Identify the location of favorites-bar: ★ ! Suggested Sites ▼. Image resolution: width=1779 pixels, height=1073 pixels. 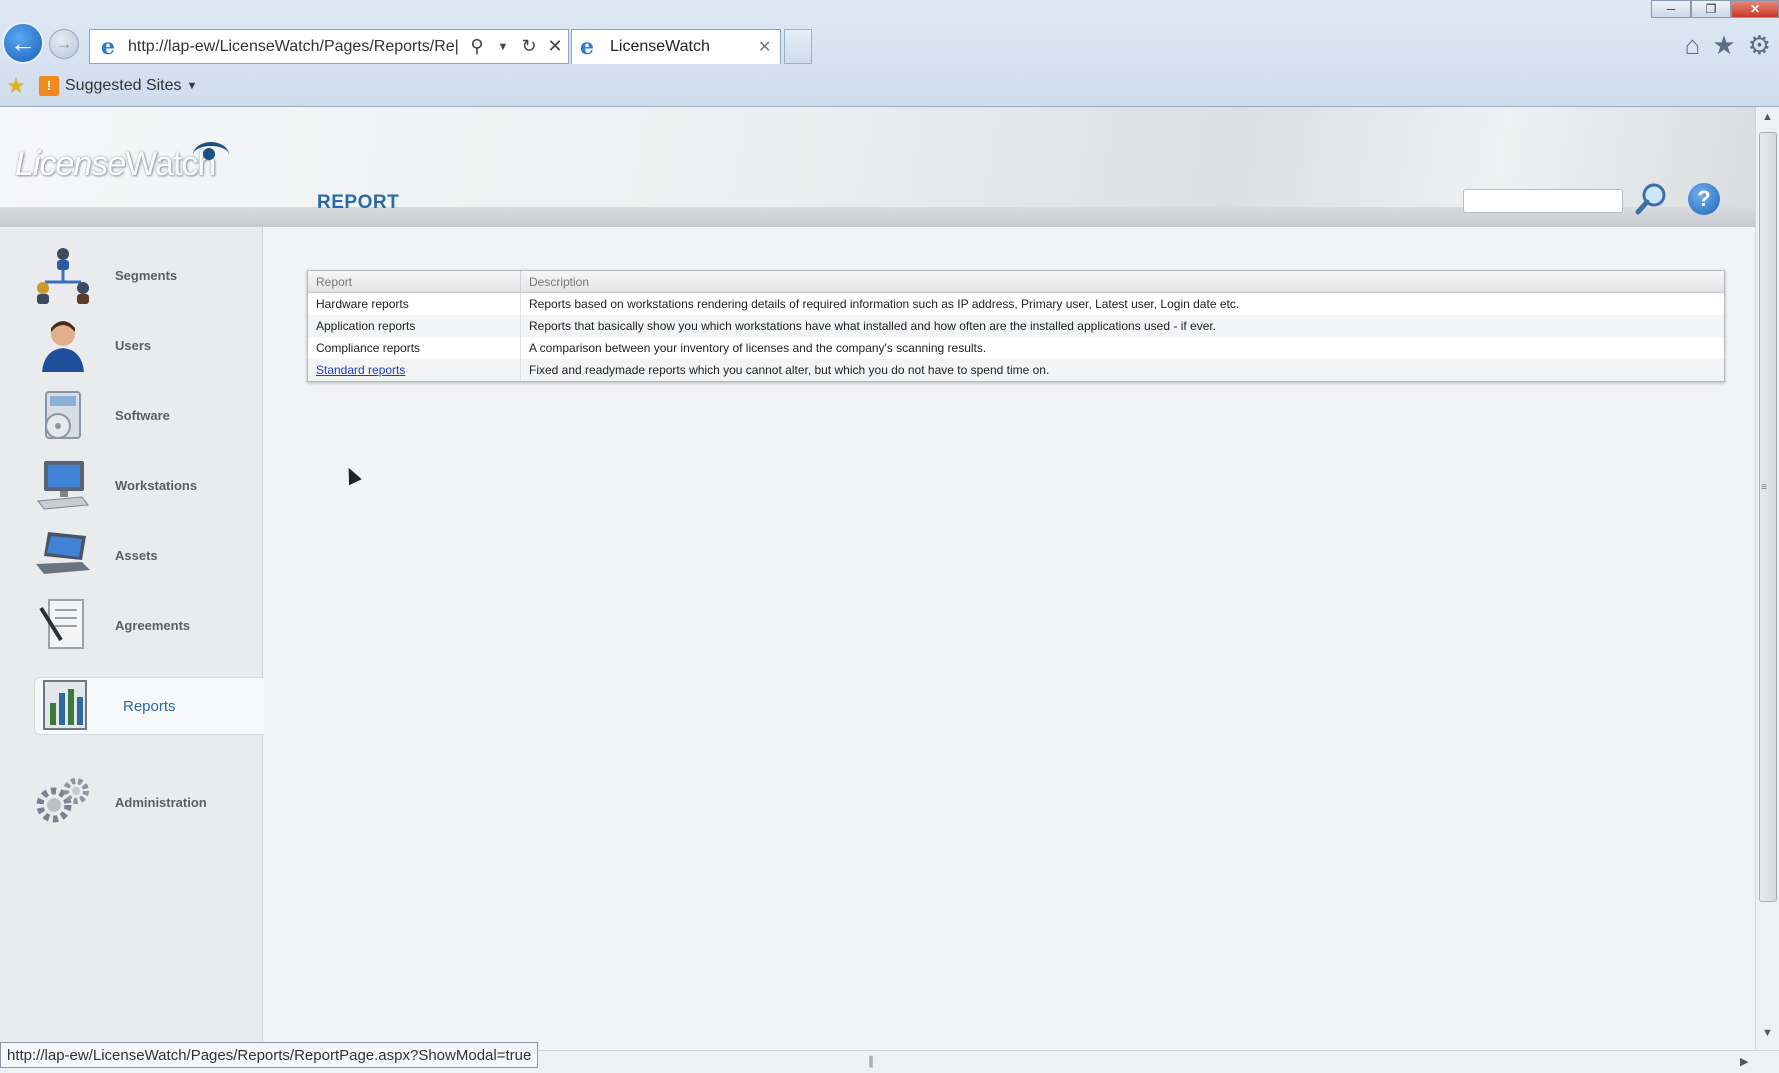
(98, 86).